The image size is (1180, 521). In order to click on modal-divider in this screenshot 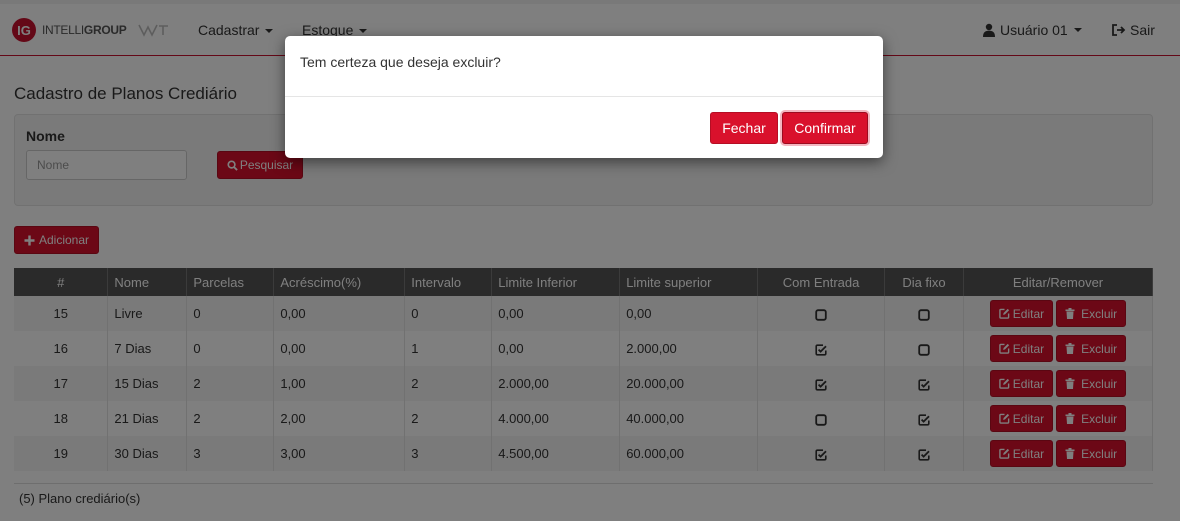, I will do `click(584, 96)`.